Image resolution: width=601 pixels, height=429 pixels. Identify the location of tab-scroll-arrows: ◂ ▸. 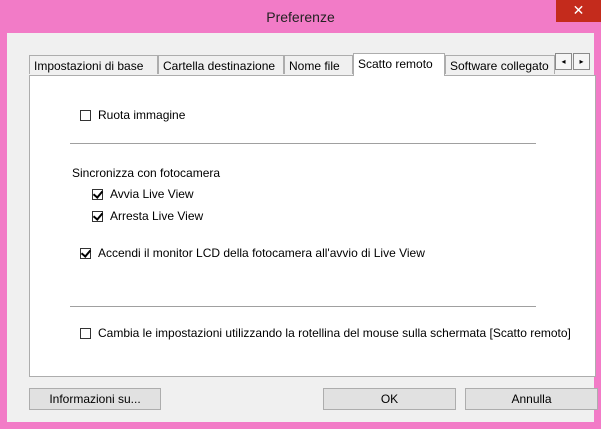
(573, 62).